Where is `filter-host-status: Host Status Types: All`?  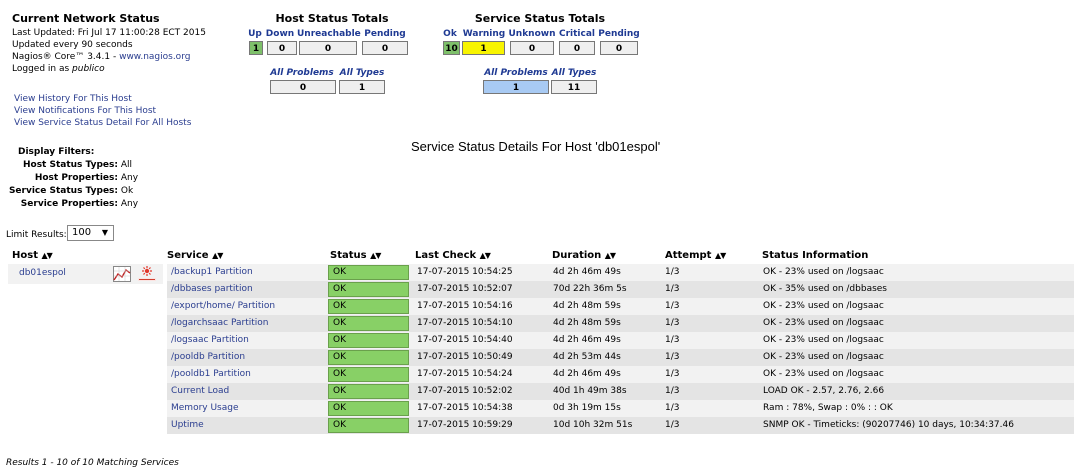
filter-host-status: Host Status Types: All is located at coordinates (72, 165).